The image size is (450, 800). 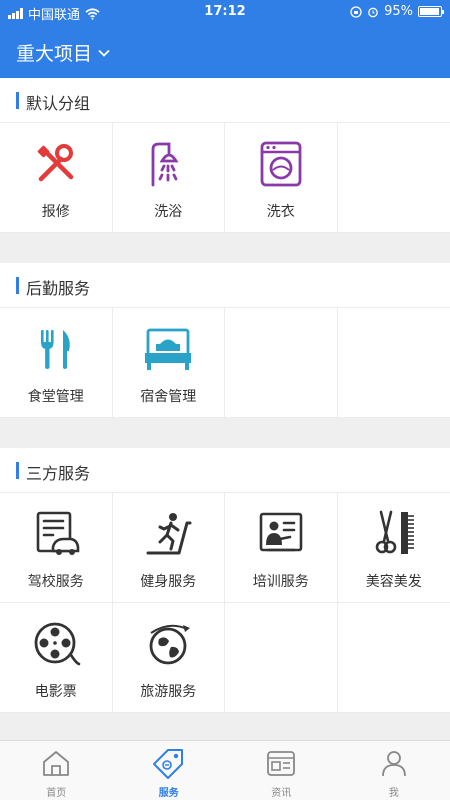 I want to click on service-driving-school: 驾校服务, so click(x=56, y=548).